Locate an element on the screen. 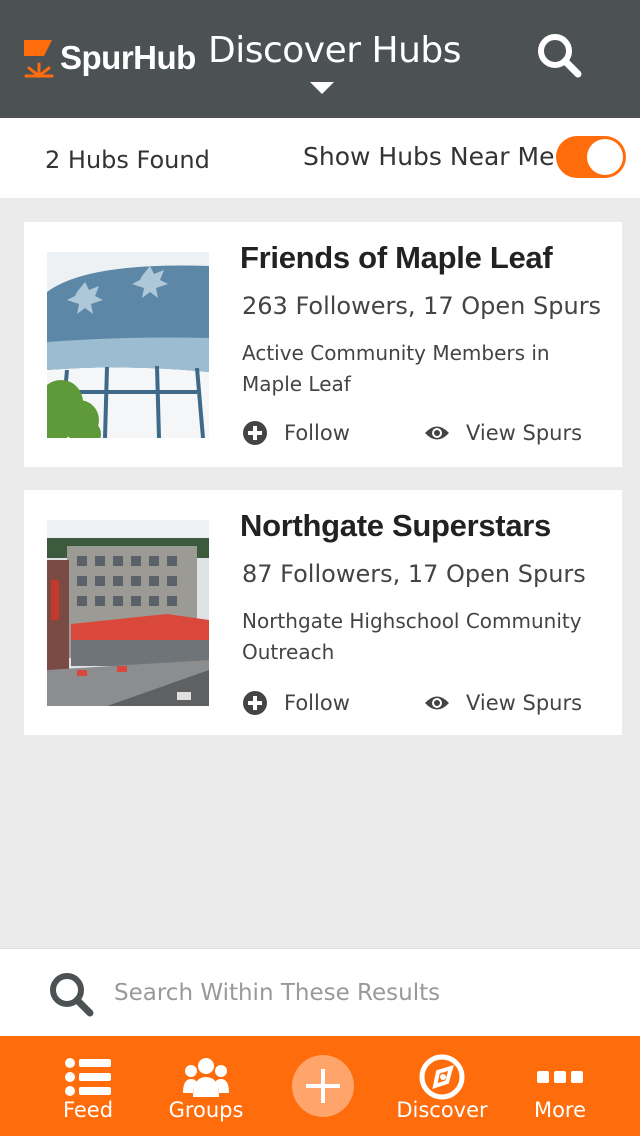 The height and width of the screenshot is (1136, 640). brand-name: SpurHub is located at coordinates (128, 57).